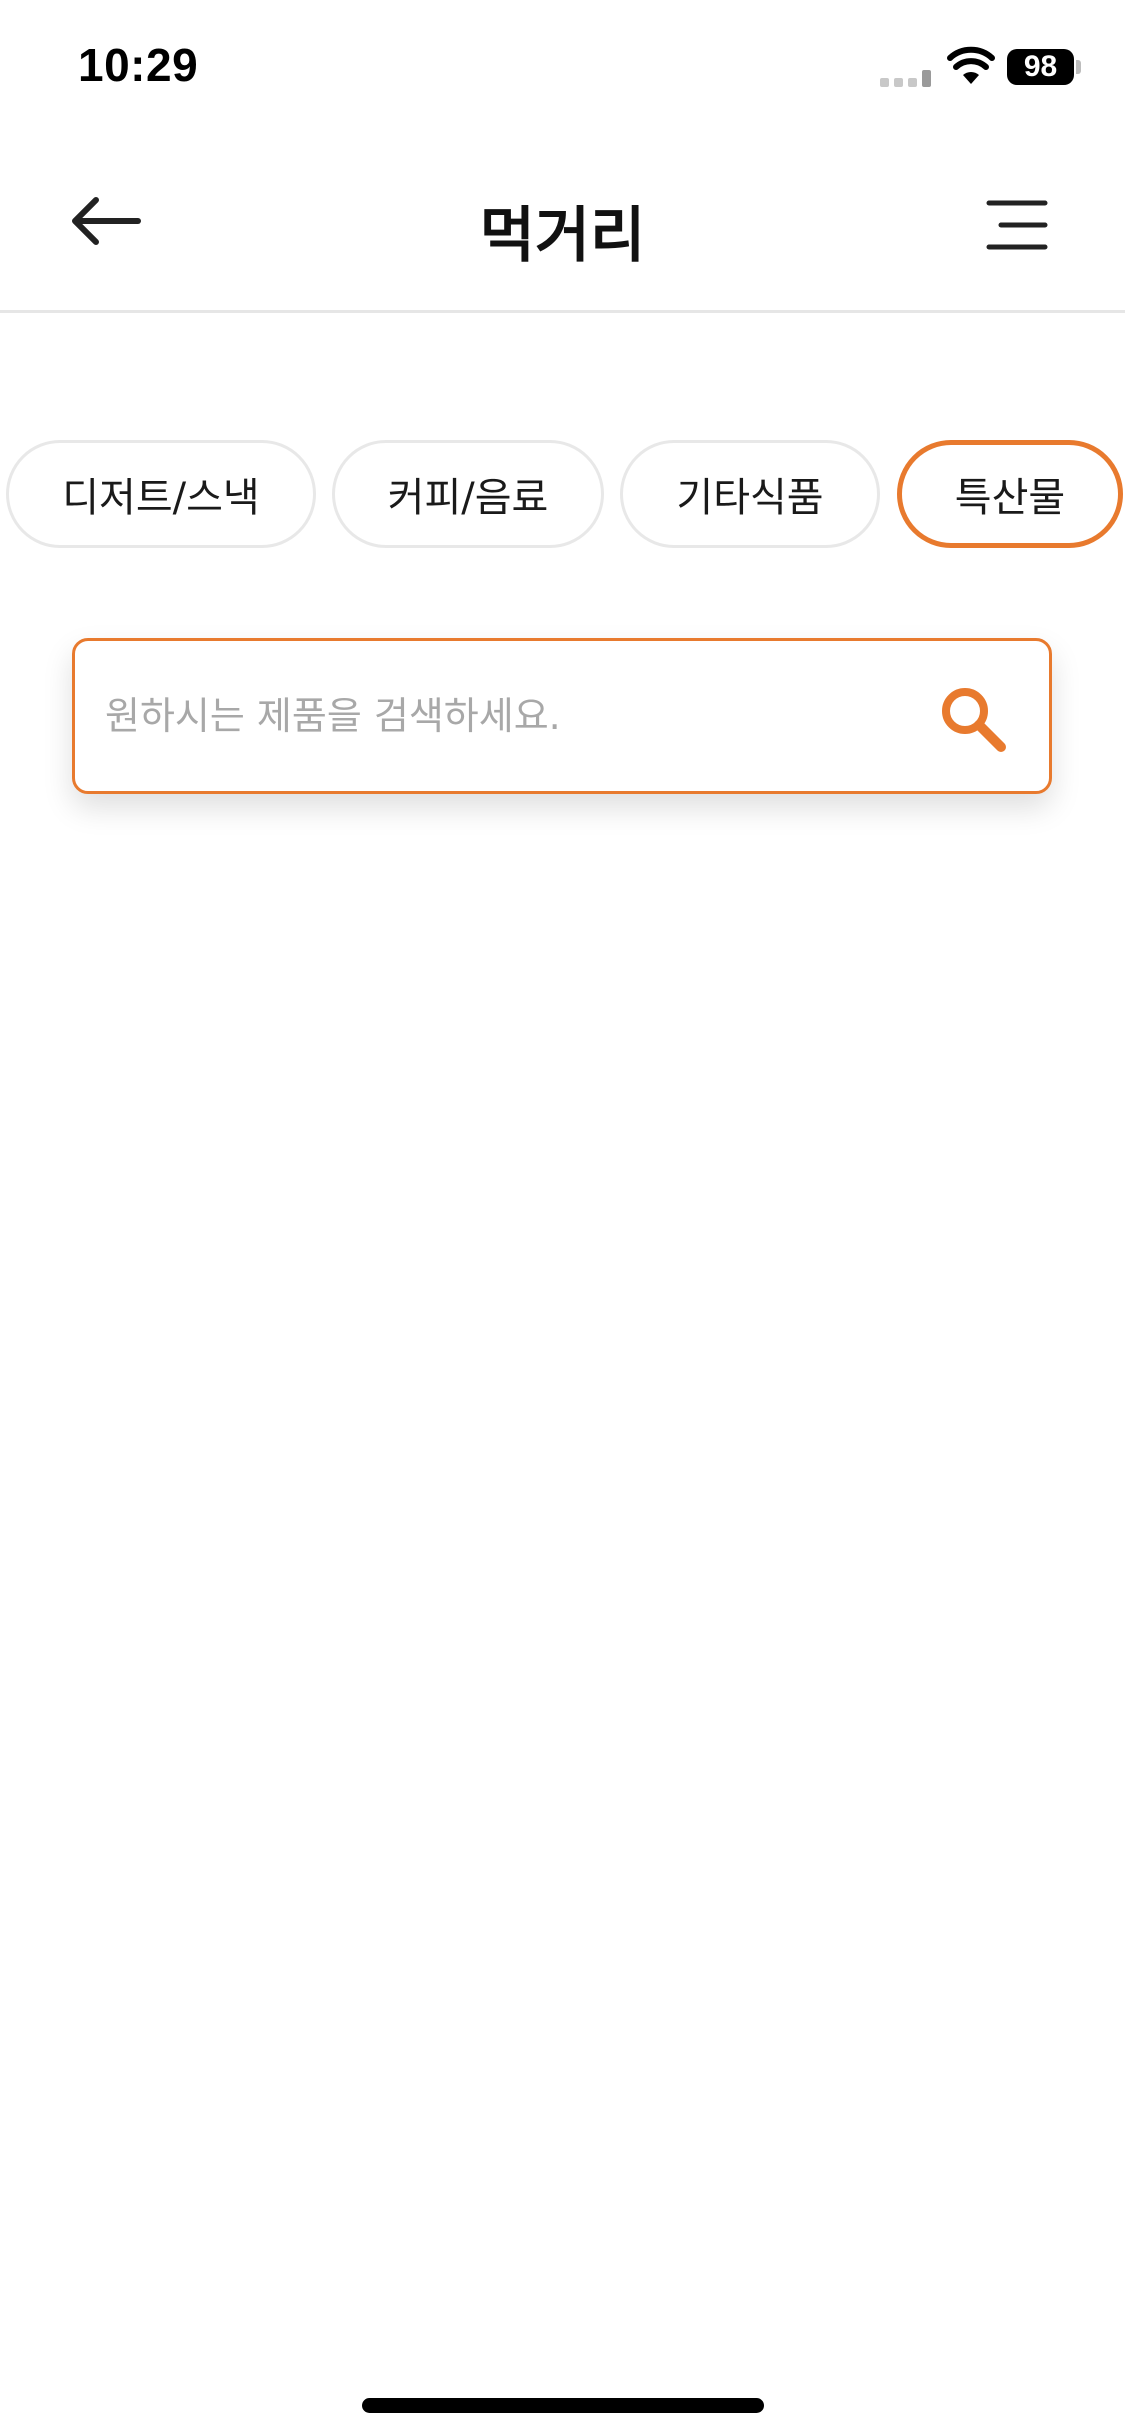 This screenshot has width=1125, height=2436. What do you see at coordinates (161, 494) in the screenshot?
I see `chip-dessert-snack: 디저트/스낵` at bounding box center [161, 494].